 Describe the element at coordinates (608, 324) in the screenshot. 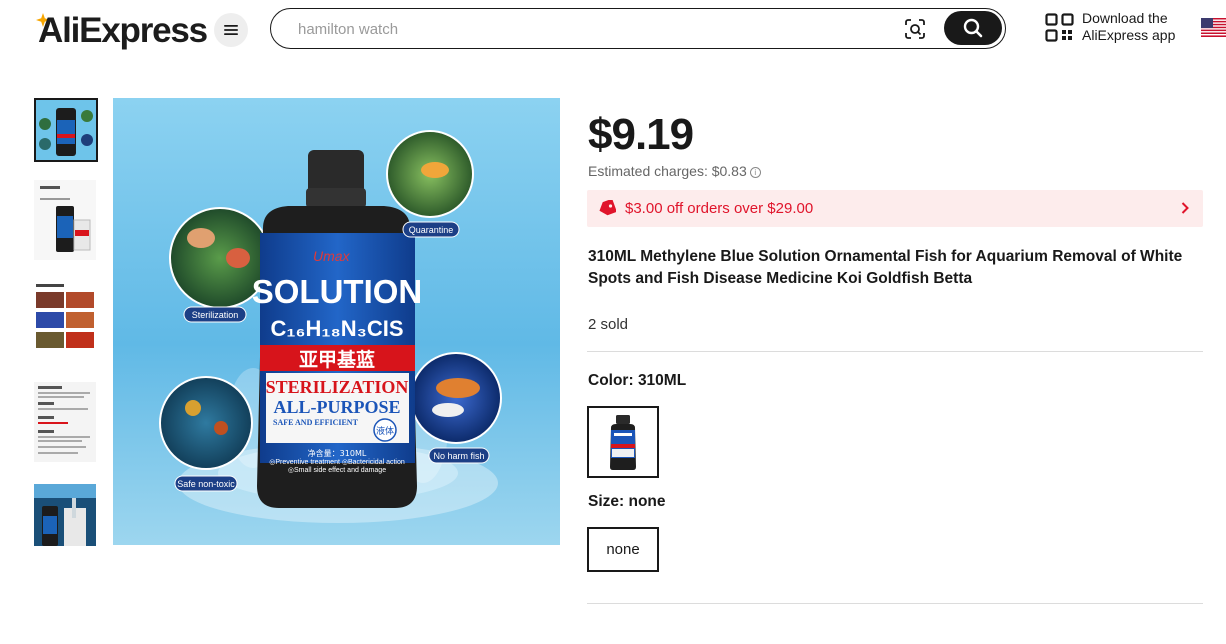

I see `sold-count: 2 sold` at that location.